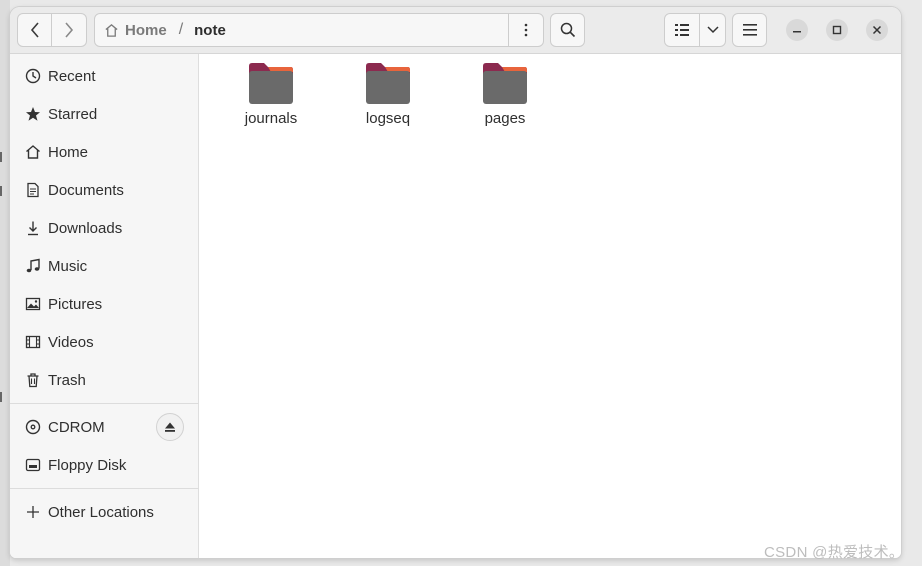 Image resolution: width=922 pixels, height=566 pixels. I want to click on list-view-button, so click(682, 30).